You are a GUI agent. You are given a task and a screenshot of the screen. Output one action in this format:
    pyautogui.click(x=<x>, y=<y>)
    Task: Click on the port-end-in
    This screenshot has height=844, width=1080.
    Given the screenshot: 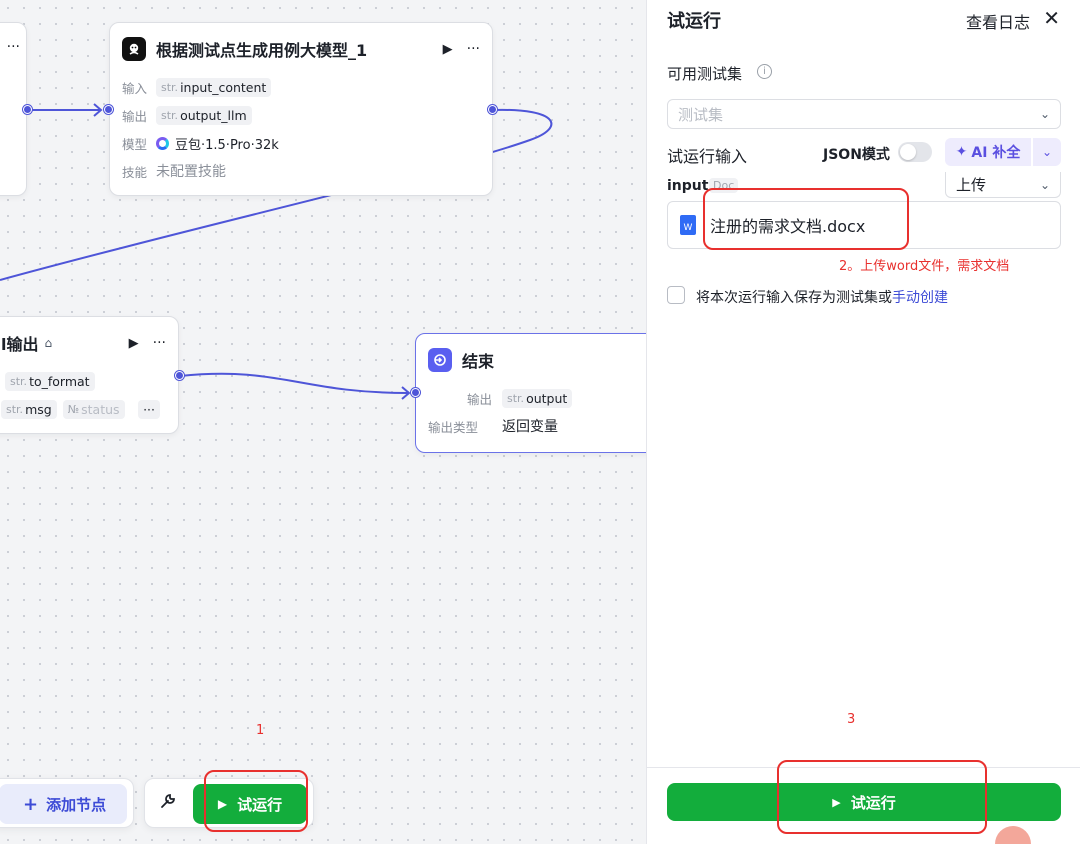 What is the action you would take?
    pyautogui.click(x=415, y=392)
    